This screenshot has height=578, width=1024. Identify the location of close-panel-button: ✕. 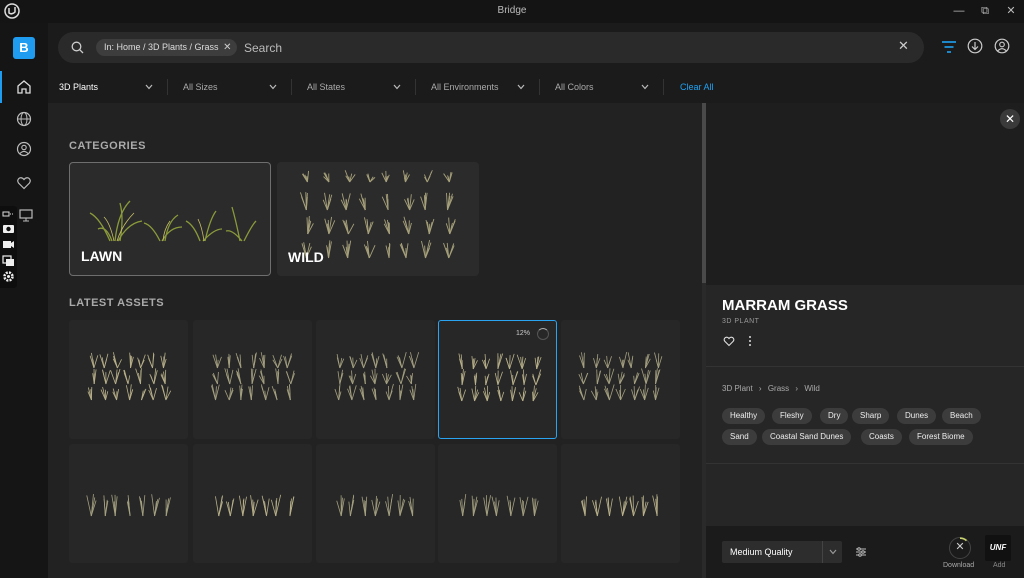
(1010, 119).